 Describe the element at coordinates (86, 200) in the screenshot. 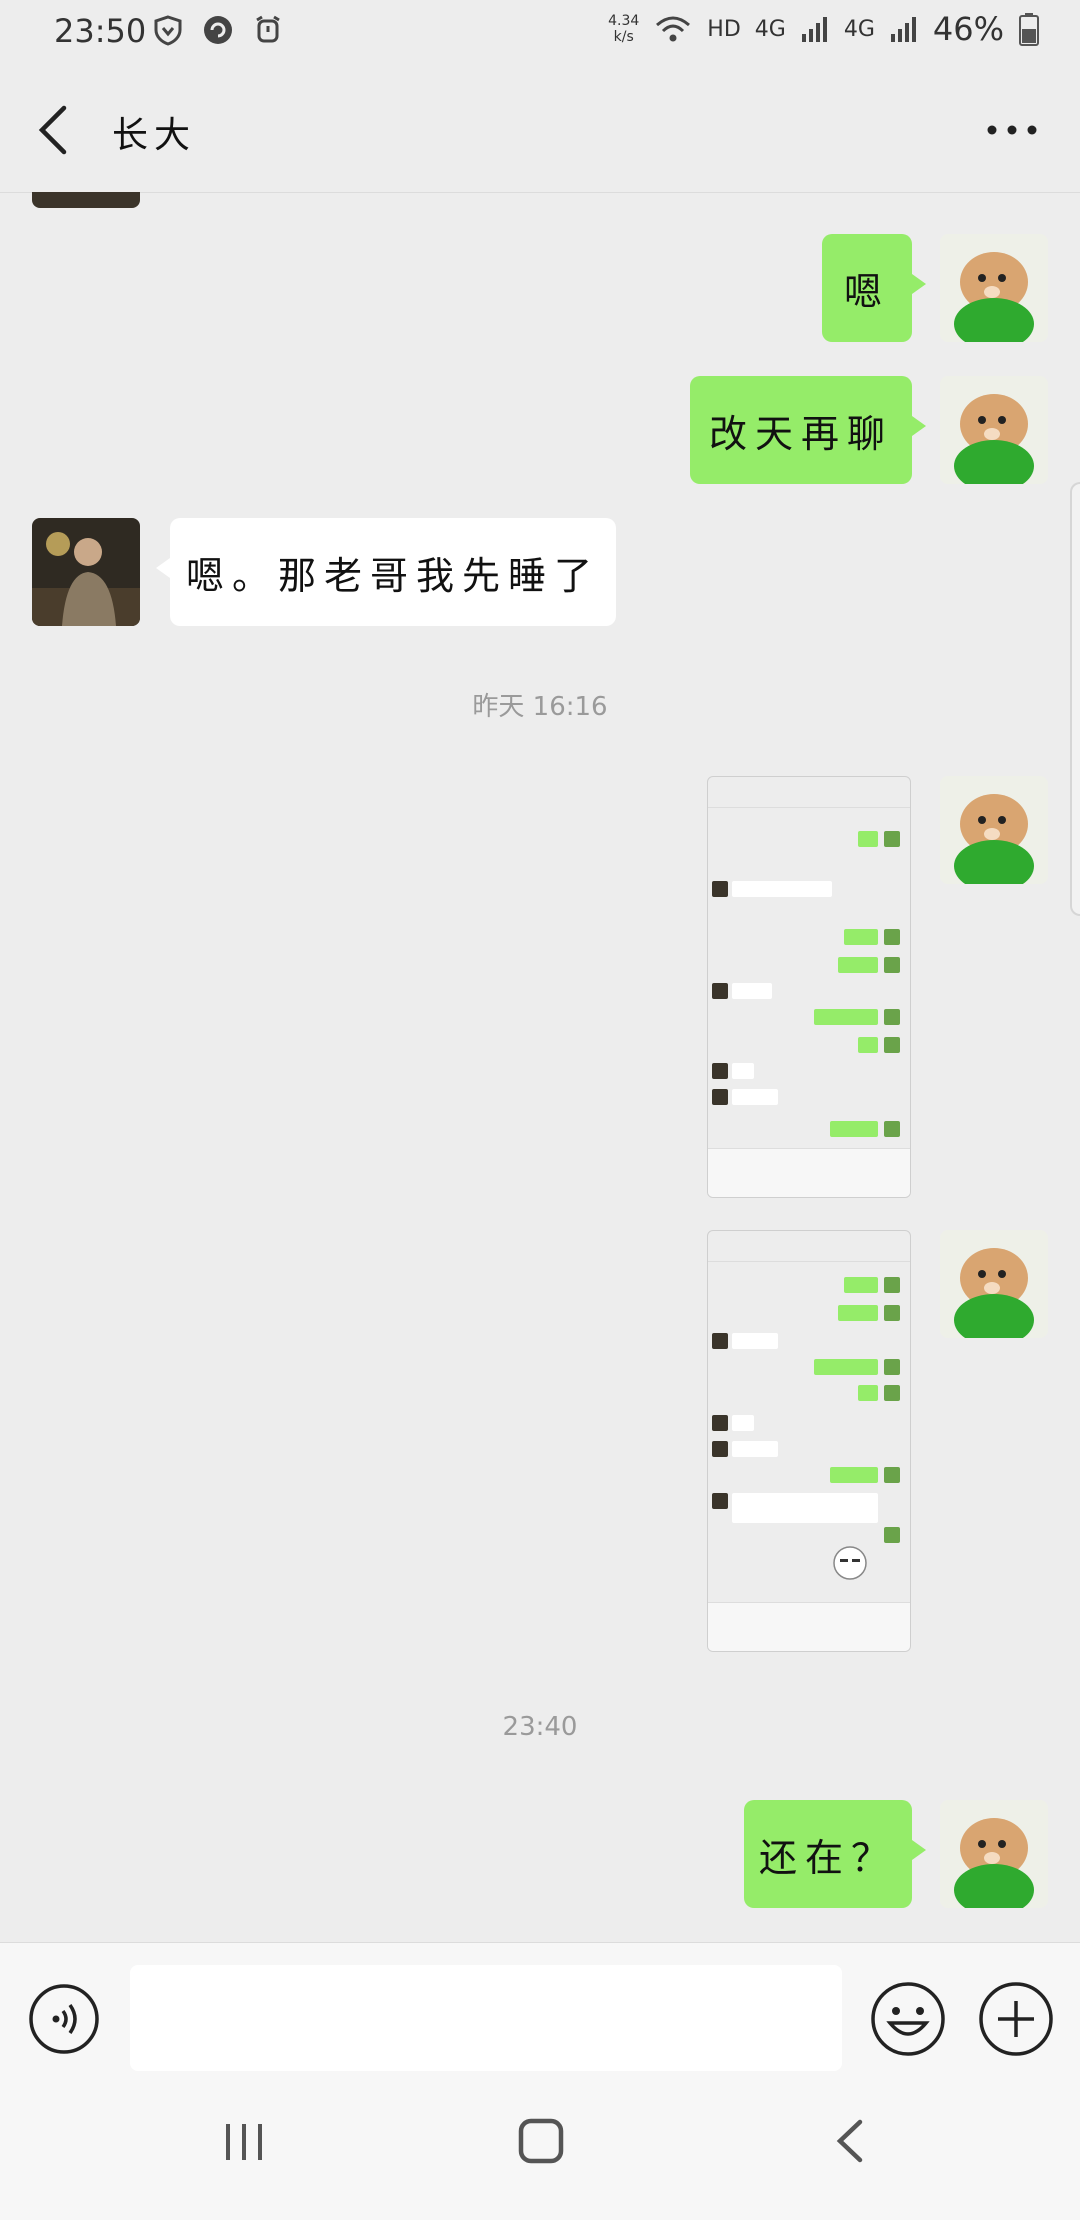

I see `avatar` at that location.